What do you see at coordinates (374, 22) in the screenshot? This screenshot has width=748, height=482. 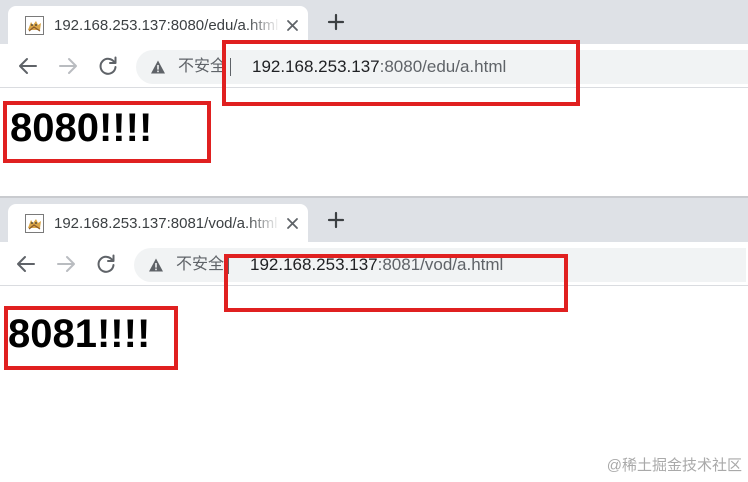 I see `tab-strip: 192.168.253.137:8080/edu/a.html` at bounding box center [374, 22].